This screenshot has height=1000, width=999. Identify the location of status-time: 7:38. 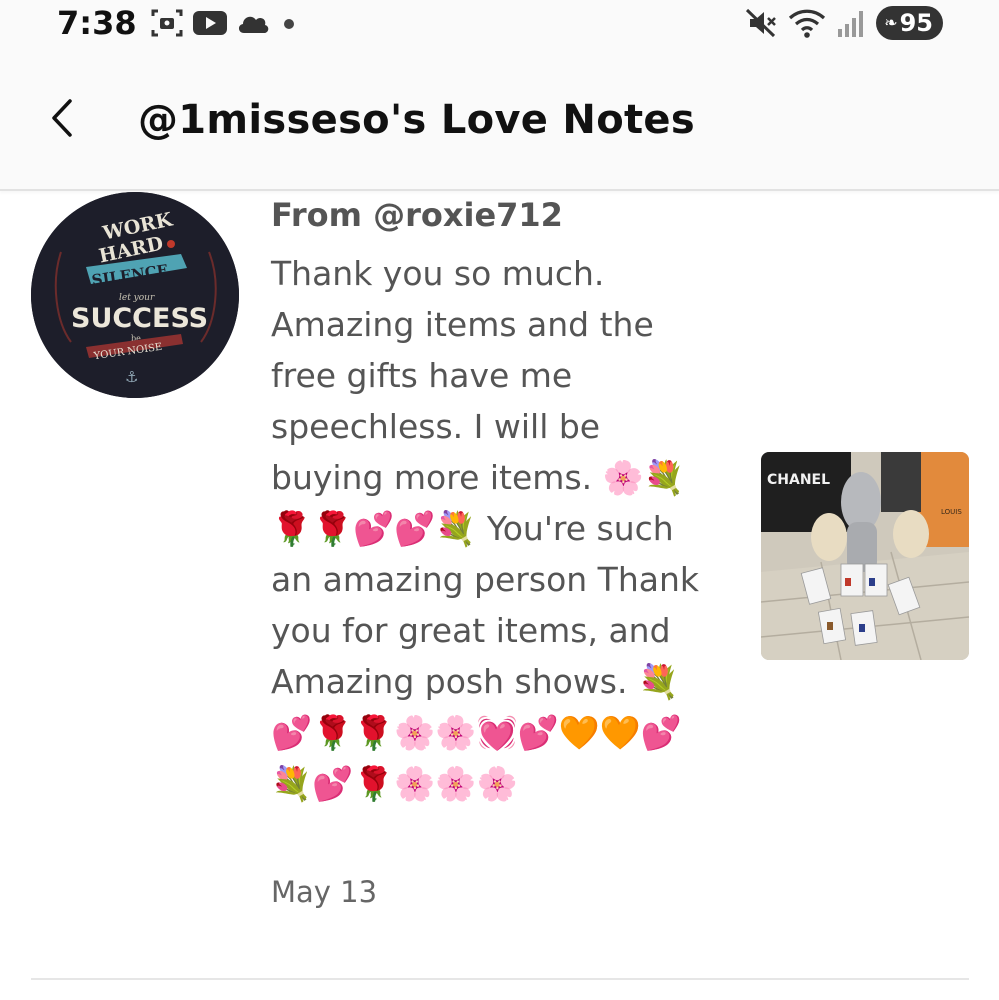
(97, 23).